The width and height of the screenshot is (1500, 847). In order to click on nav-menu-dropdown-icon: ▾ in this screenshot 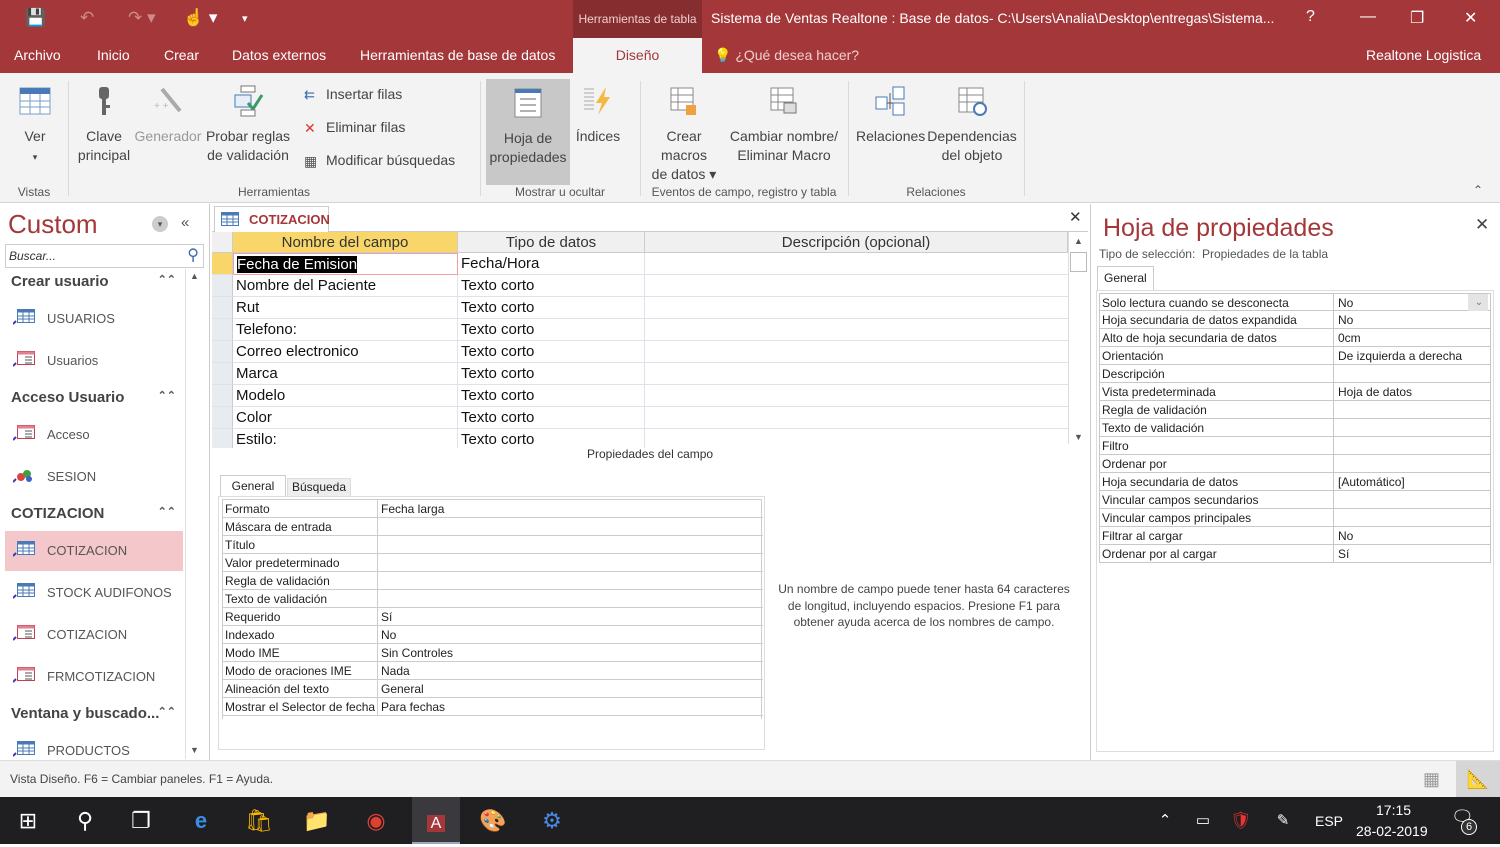, I will do `click(160, 224)`.